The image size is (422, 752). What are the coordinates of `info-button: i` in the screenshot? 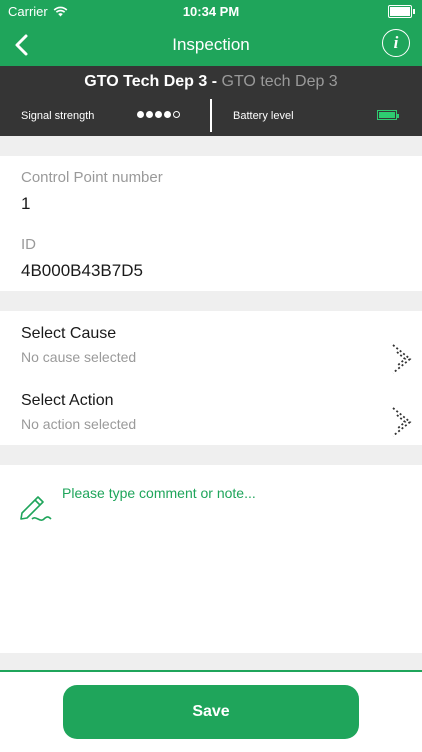 It's located at (396, 43).